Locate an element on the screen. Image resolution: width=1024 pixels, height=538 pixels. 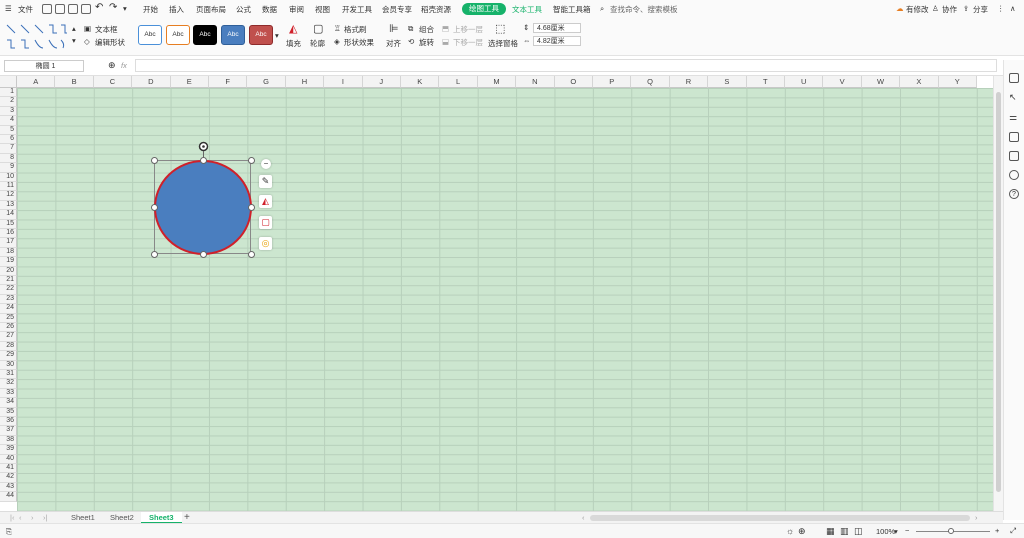
undo-icon: ↶ is located at coordinates (99, 7).